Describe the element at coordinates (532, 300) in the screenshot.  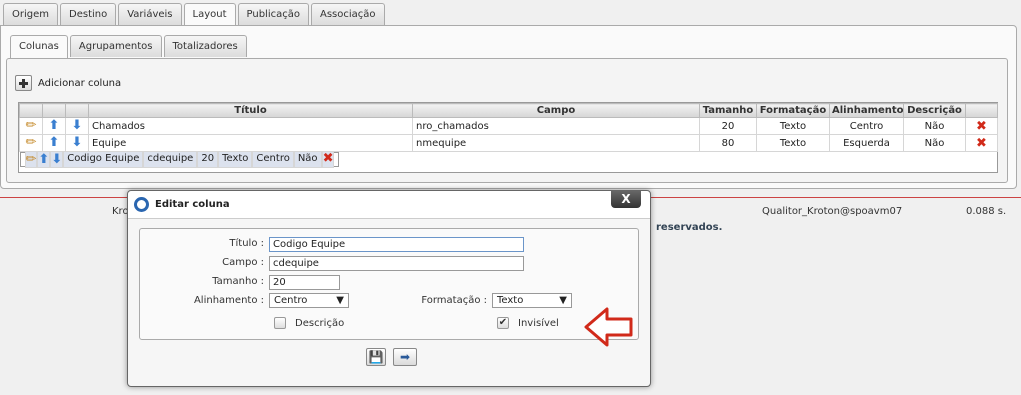
I see `formatacao-select: Texto ▼` at that location.